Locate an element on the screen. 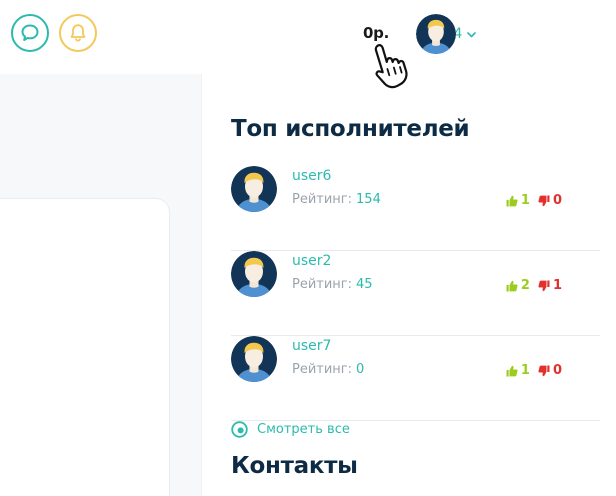 The height and width of the screenshot is (496, 616). rating-value: 0 is located at coordinates (360, 369).